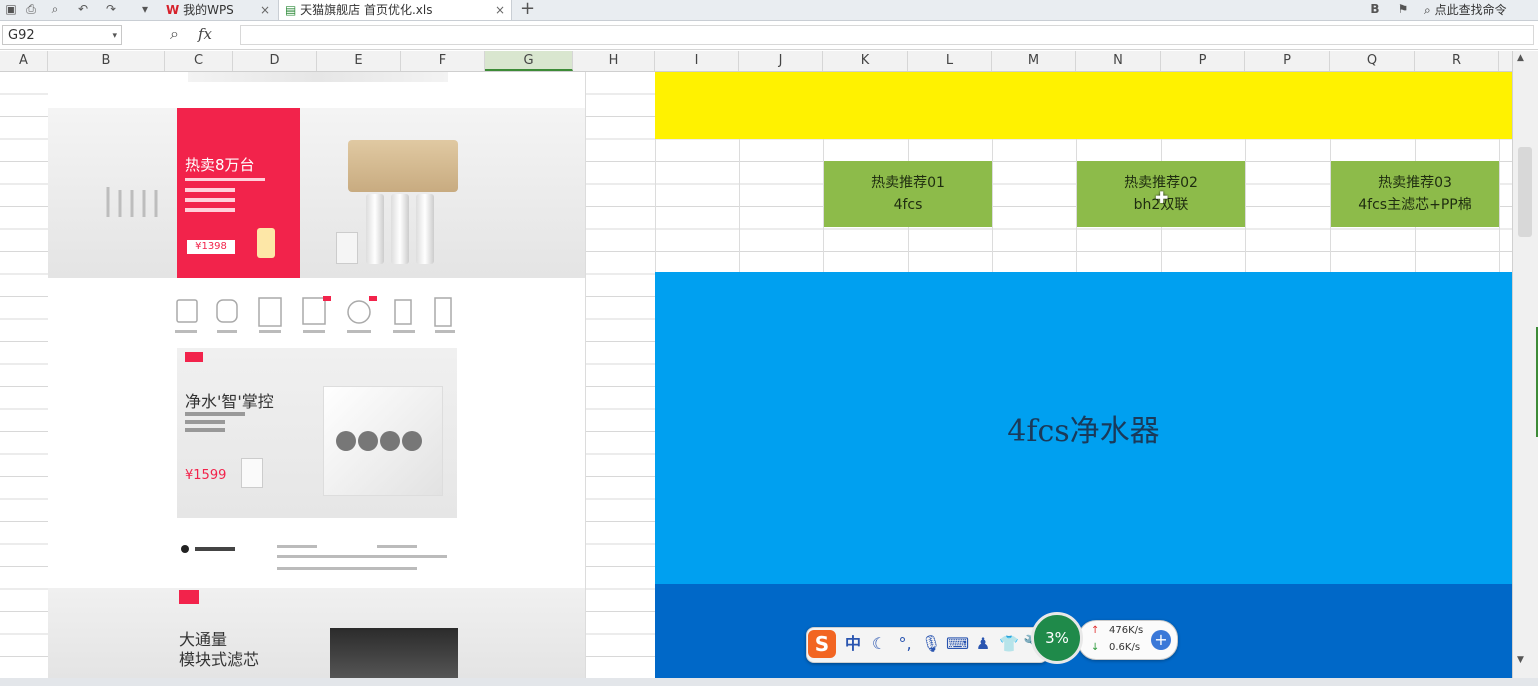 This screenshot has height=686, width=1538. I want to click on banner-2: 净水'智'掌控 ¥1599, so click(317, 433).